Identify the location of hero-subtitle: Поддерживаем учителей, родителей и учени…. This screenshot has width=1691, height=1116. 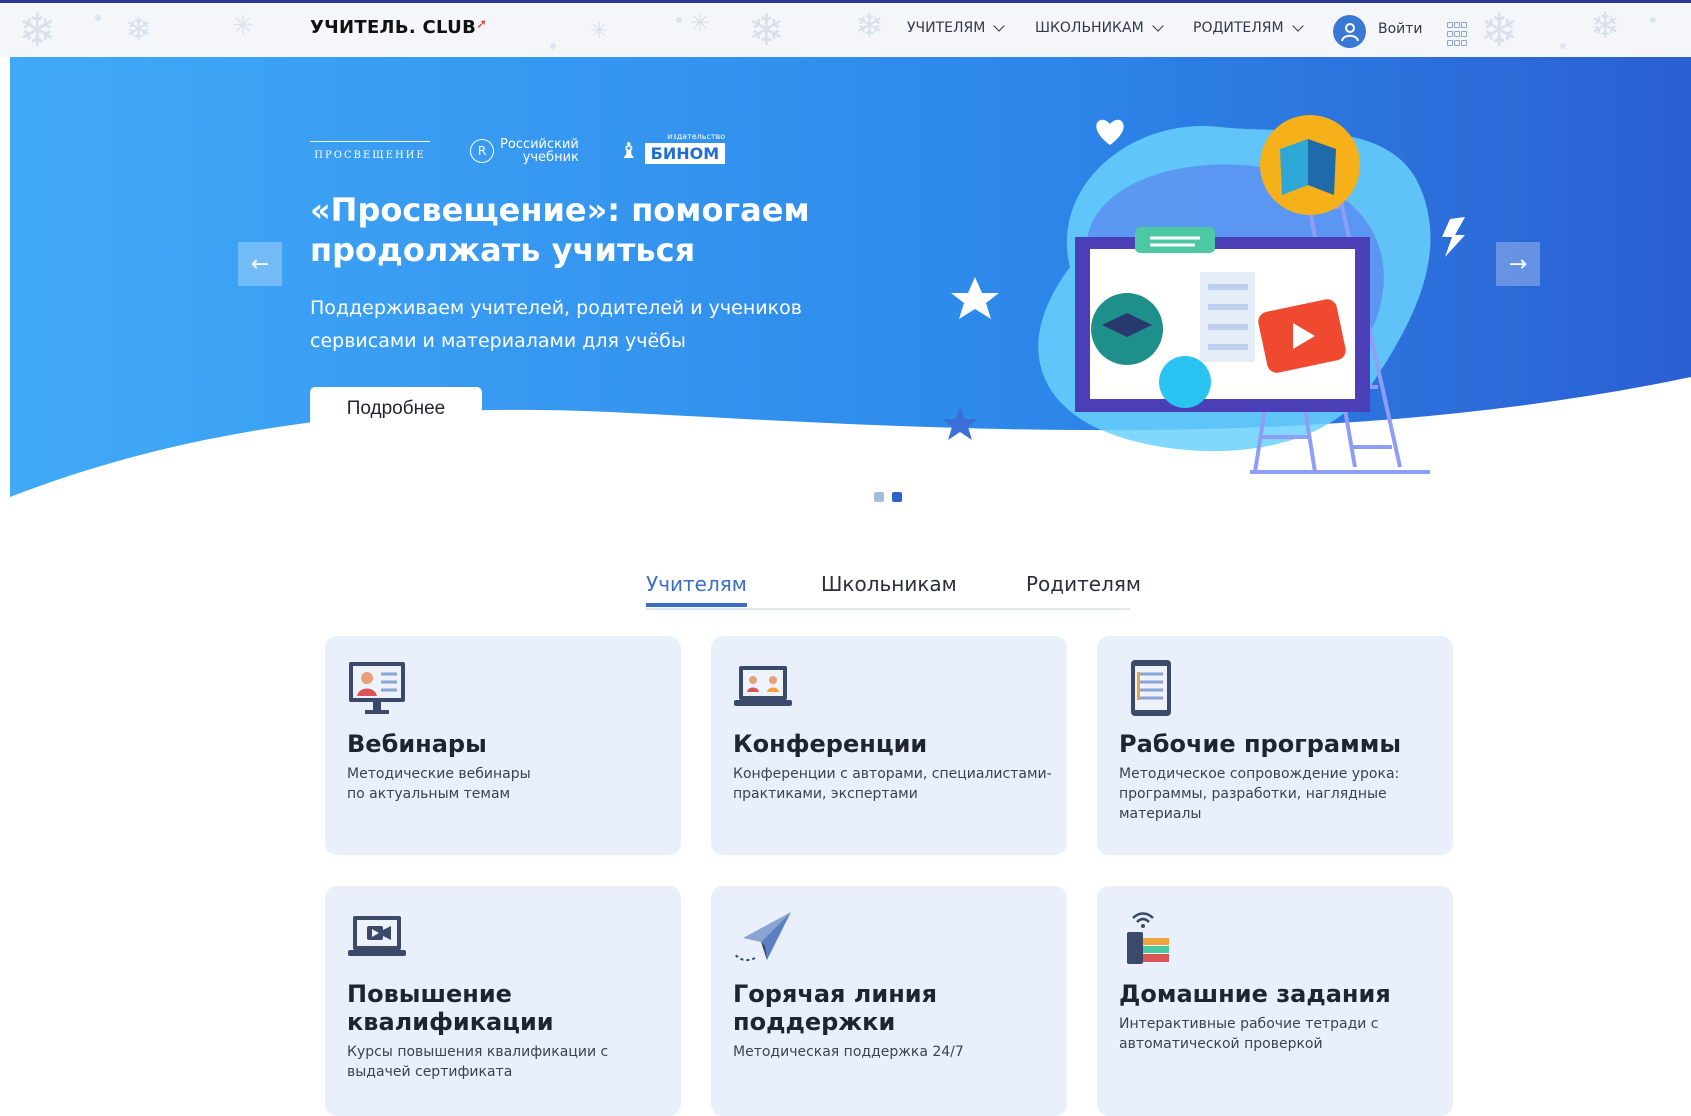
(556, 324).